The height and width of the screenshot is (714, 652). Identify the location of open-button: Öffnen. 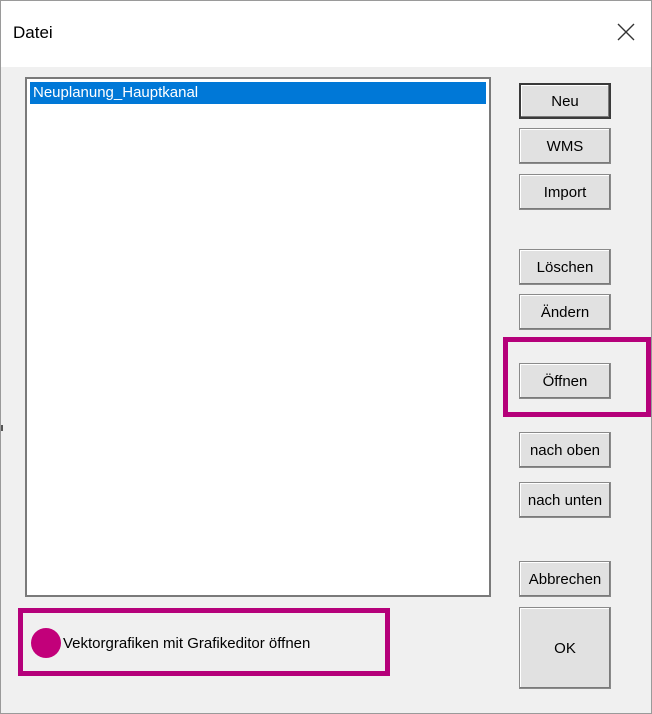
(565, 381).